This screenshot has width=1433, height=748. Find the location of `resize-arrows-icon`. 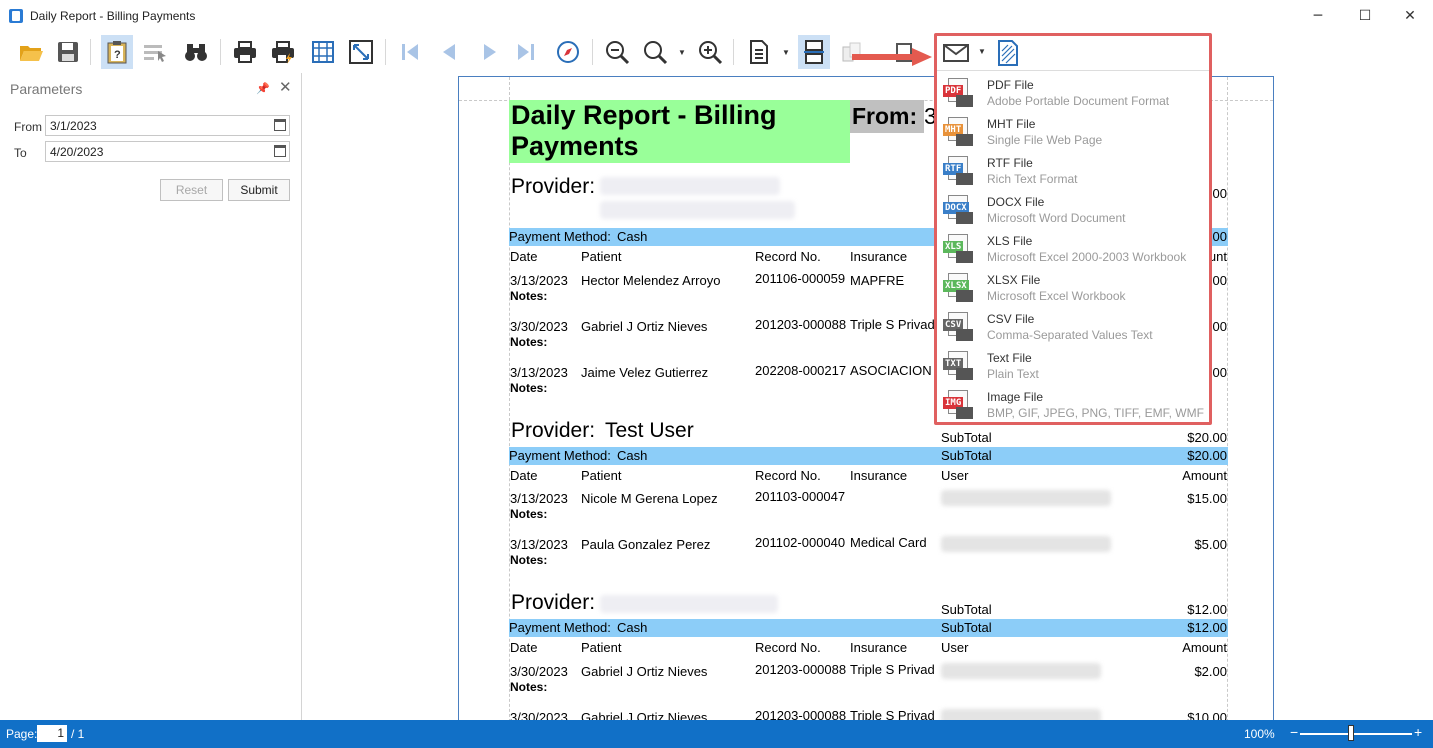

resize-arrows-icon is located at coordinates (361, 52).